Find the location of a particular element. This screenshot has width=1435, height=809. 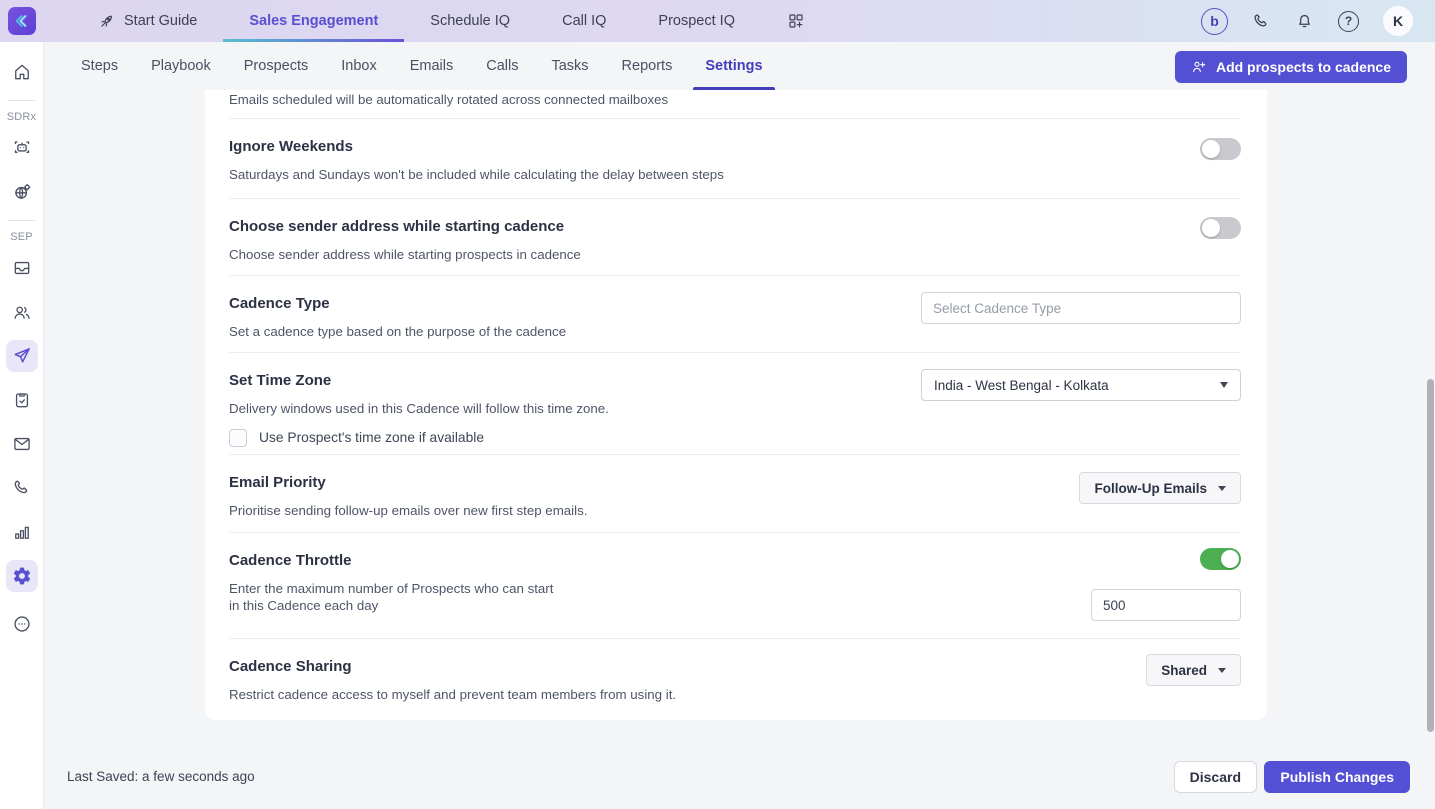

tab-tasks: Tasks is located at coordinates (569, 66).